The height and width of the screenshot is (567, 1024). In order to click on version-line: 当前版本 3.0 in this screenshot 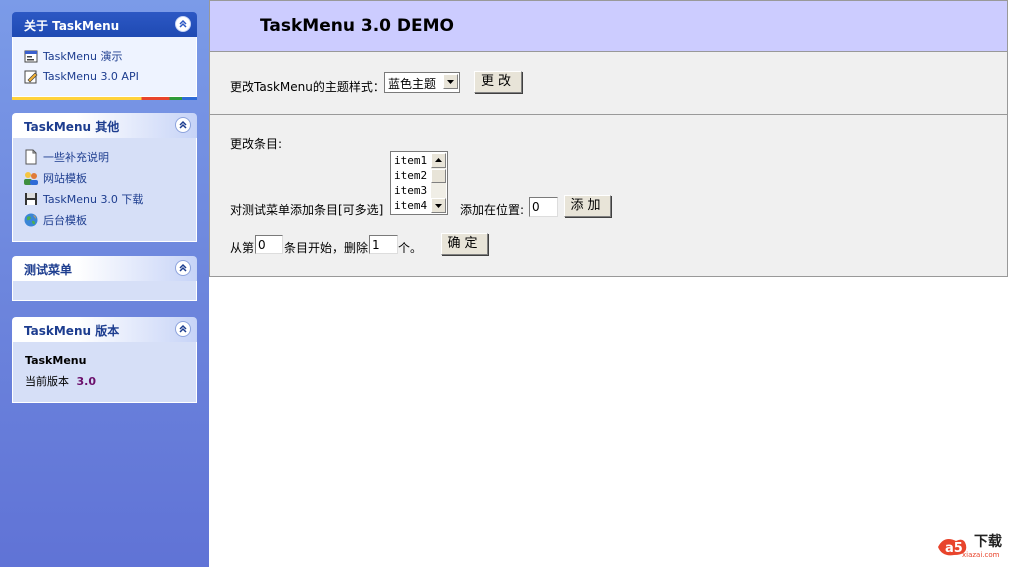, I will do `click(110, 382)`.